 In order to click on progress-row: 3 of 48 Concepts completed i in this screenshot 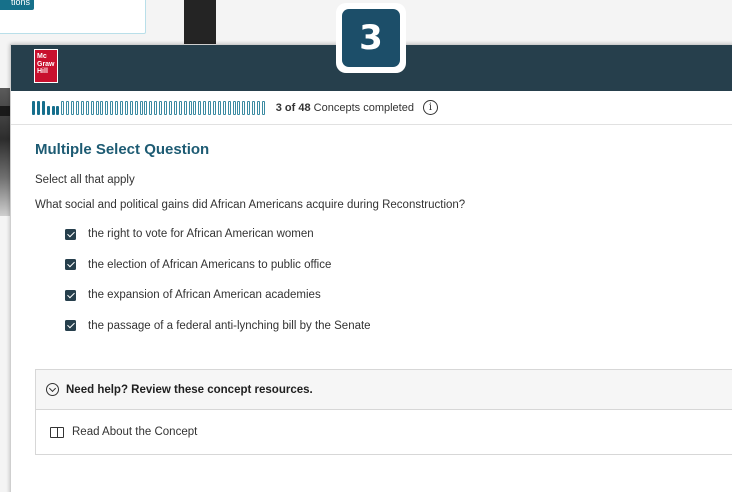, I will do `click(371, 108)`.